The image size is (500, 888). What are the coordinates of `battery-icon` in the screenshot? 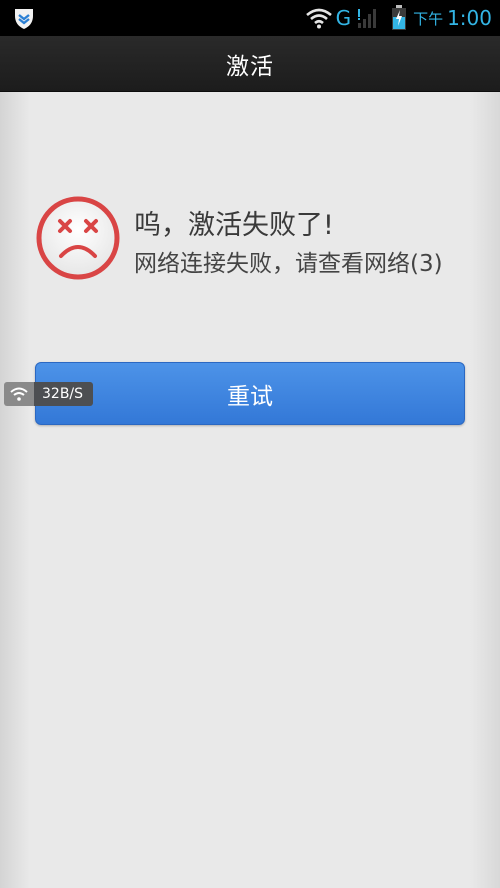 It's located at (399, 17).